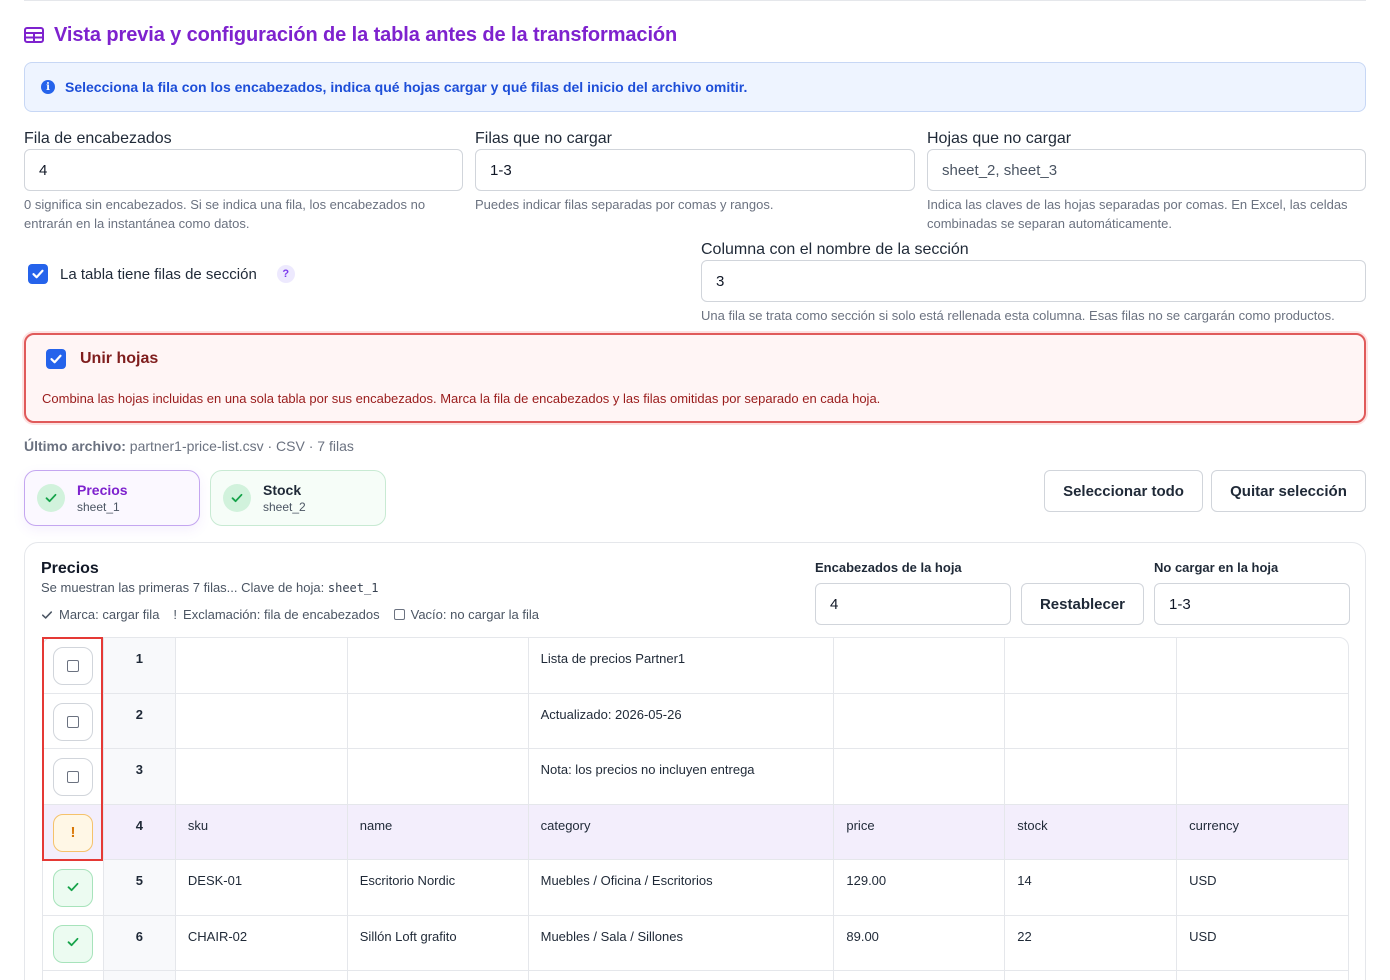 The height and width of the screenshot is (980, 1390). Describe the element at coordinates (1033, 281) in the screenshot. I see `section-column-input: 3` at that location.